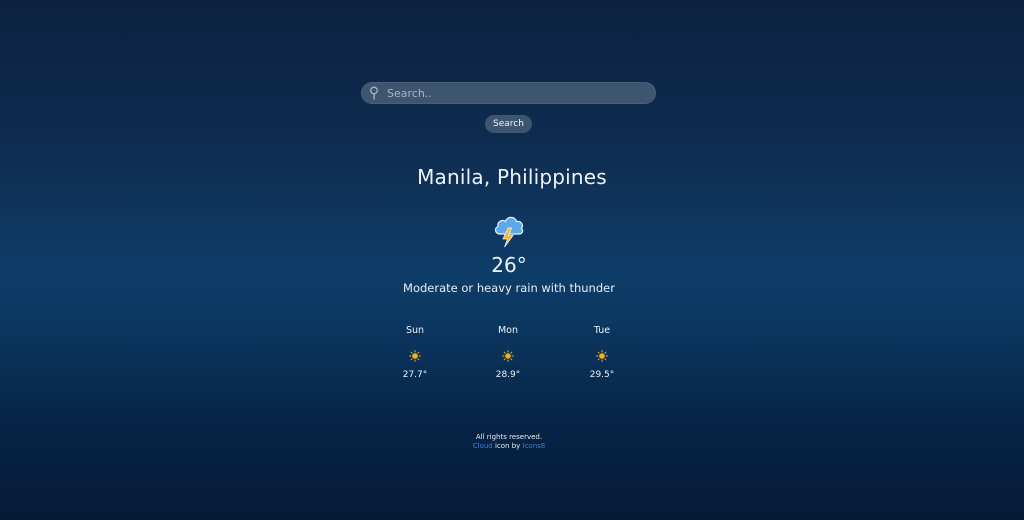 This screenshot has height=520, width=1024. What do you see at coordinates (415, 330) in the screenshot?
I see `forecast-day-label: Sun` at bounding box center [415, 330].